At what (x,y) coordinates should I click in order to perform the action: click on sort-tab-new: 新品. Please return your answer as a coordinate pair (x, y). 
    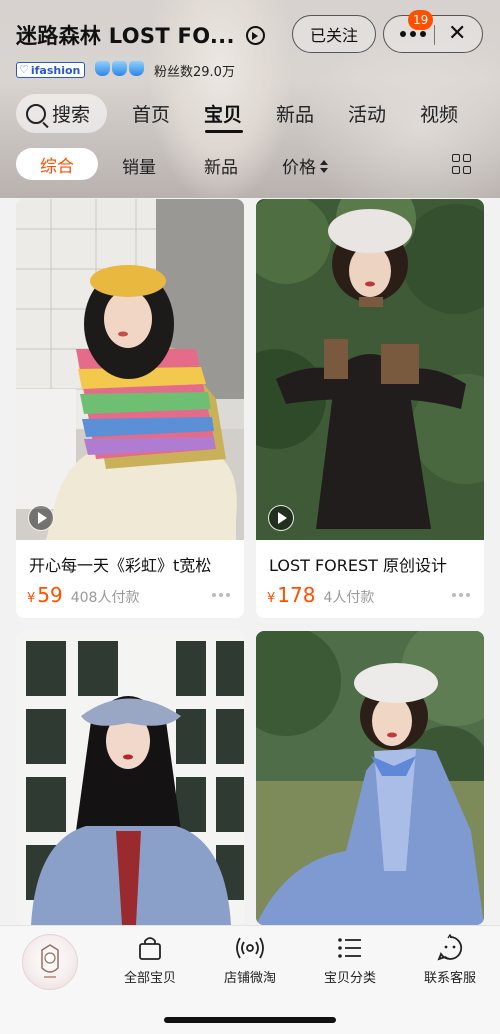
    Looking at the image, I should click on (221, 165).